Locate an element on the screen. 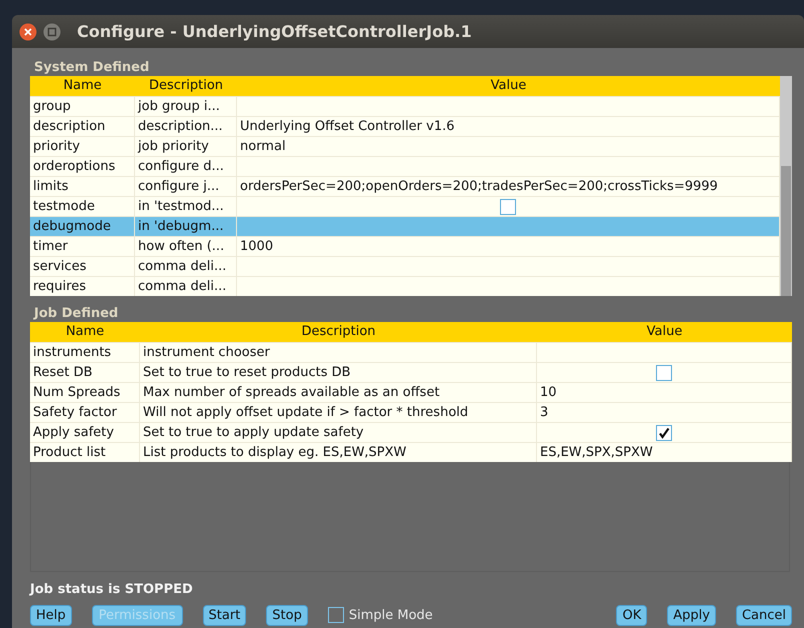  dialog-button: Stop is located at coordinates (287, 615).